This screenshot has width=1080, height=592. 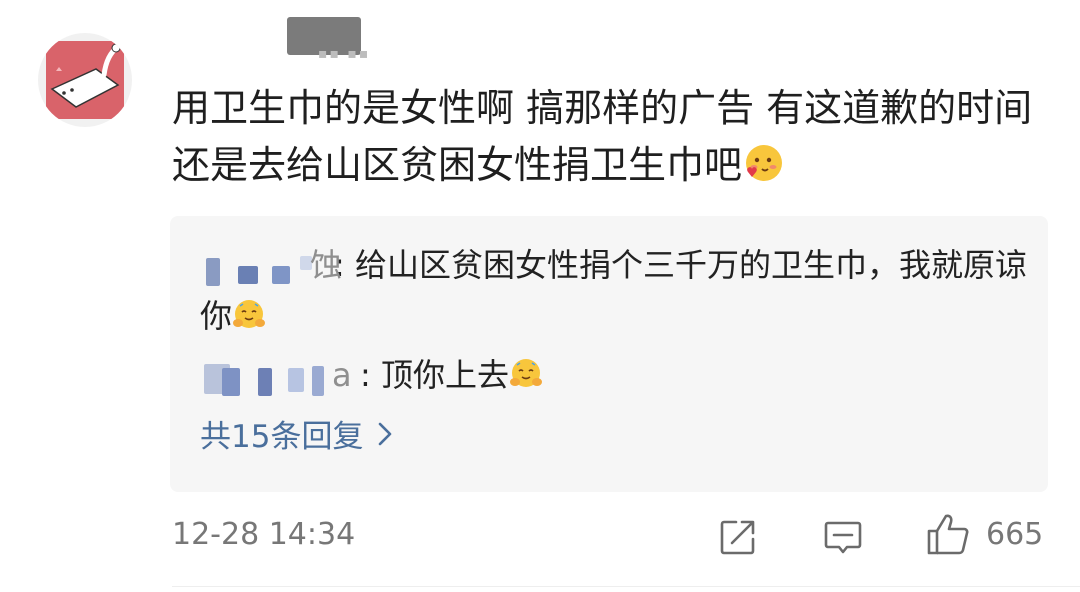 What do you see at coordinates (1015, 534) in the screenshot?
I see `like-count: 665` at bounding box center [1015, 534].